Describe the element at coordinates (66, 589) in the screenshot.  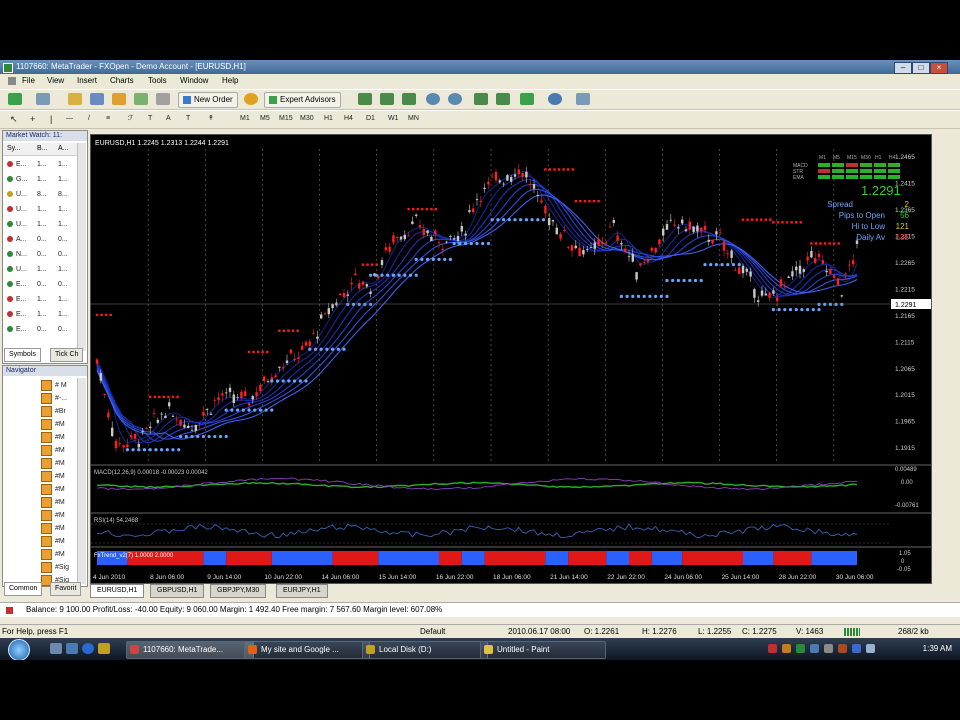
I see `tab-favorites: Favorit` at that location.